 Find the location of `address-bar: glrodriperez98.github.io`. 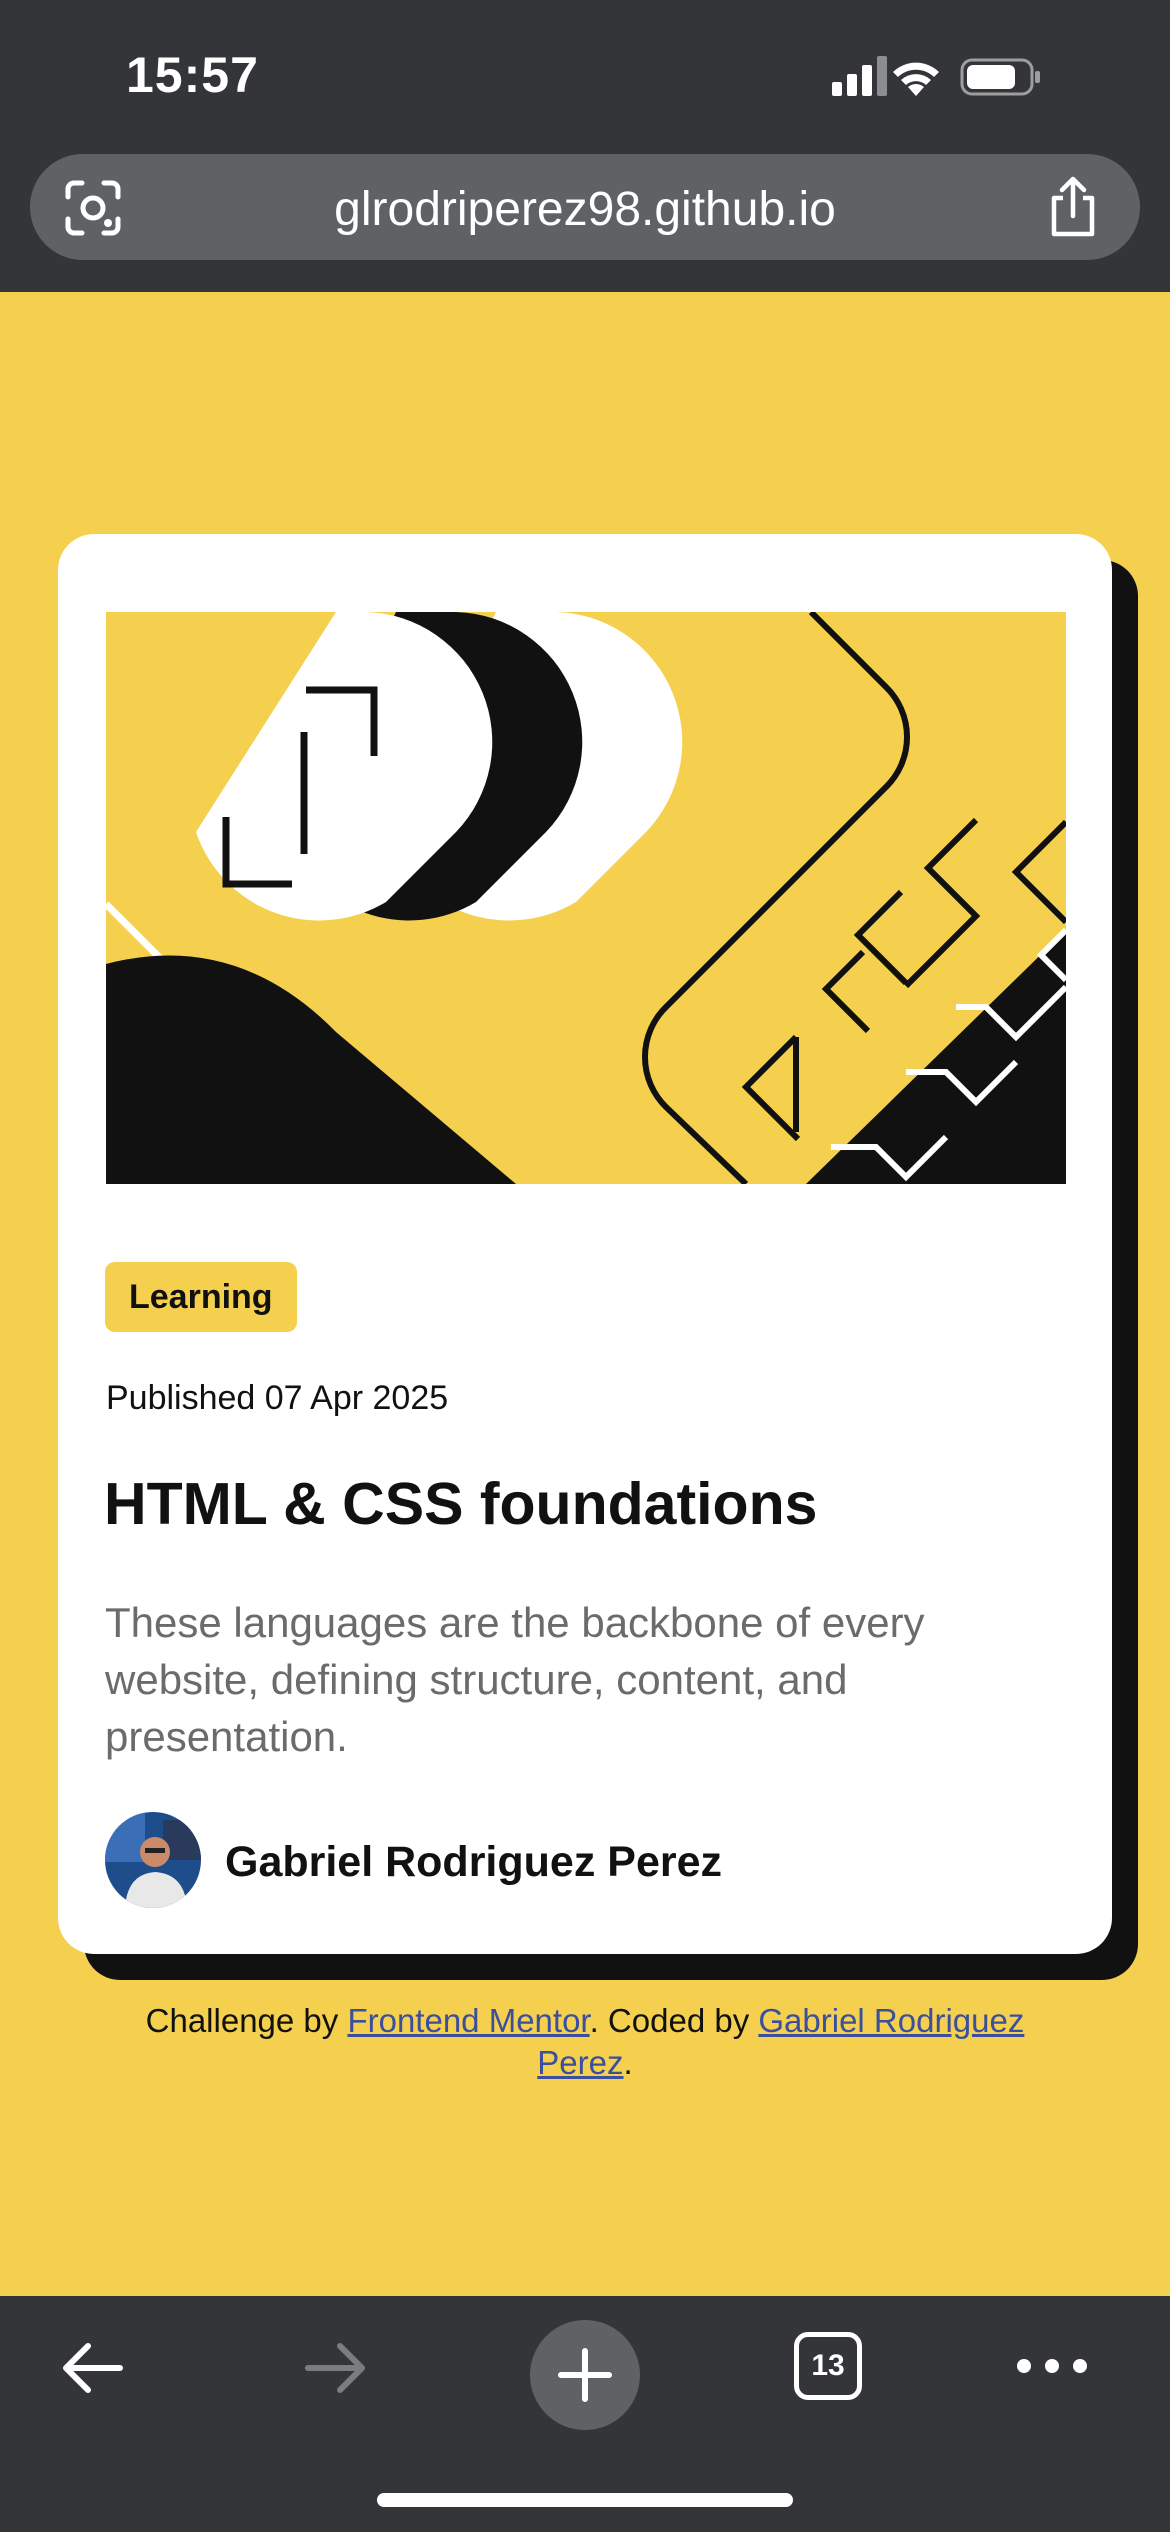

address-bar: glrodriperez98.github.io is located at coordinates (585, 207).